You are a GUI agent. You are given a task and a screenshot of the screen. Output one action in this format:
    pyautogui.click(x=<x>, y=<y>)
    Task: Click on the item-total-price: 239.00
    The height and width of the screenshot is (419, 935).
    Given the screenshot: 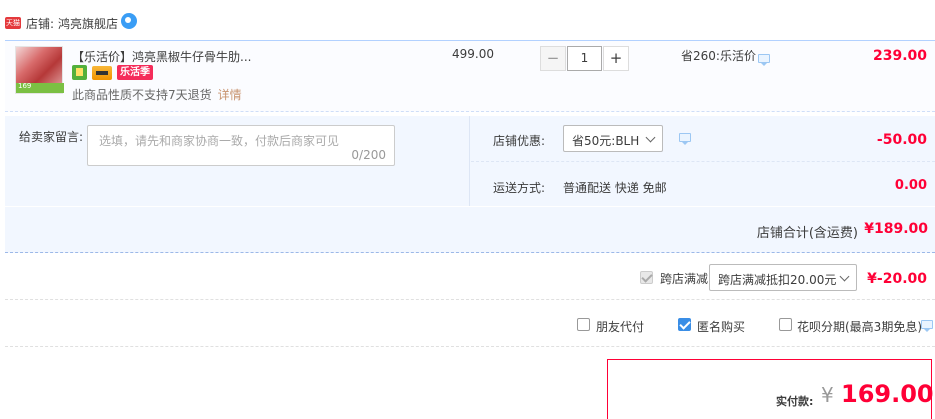 What is the action you would take?
    pyautogui.click(x=899, y=56)
    